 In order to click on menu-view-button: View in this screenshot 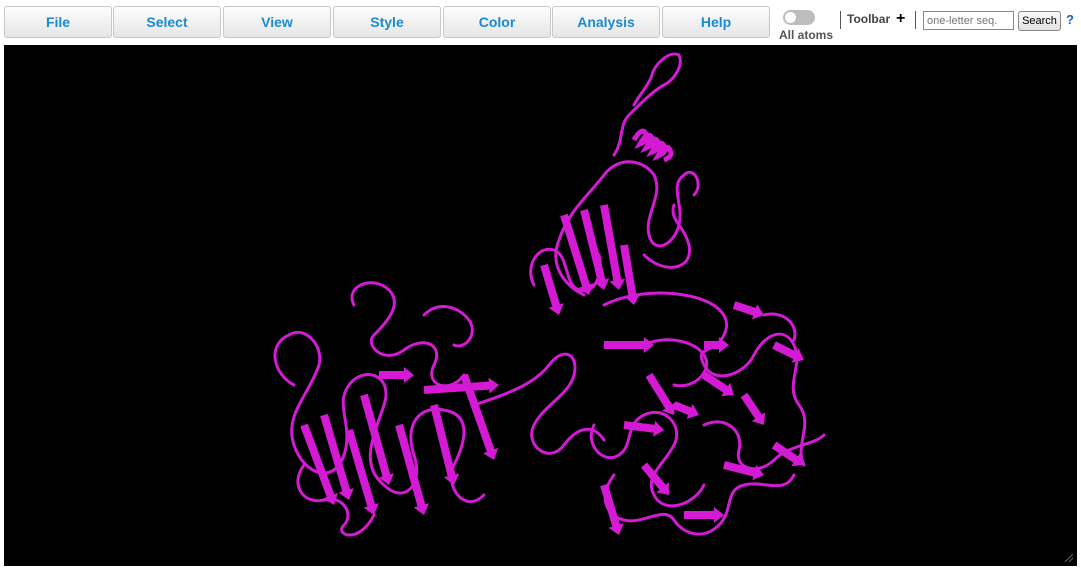, I will do `click(277, 22)`.